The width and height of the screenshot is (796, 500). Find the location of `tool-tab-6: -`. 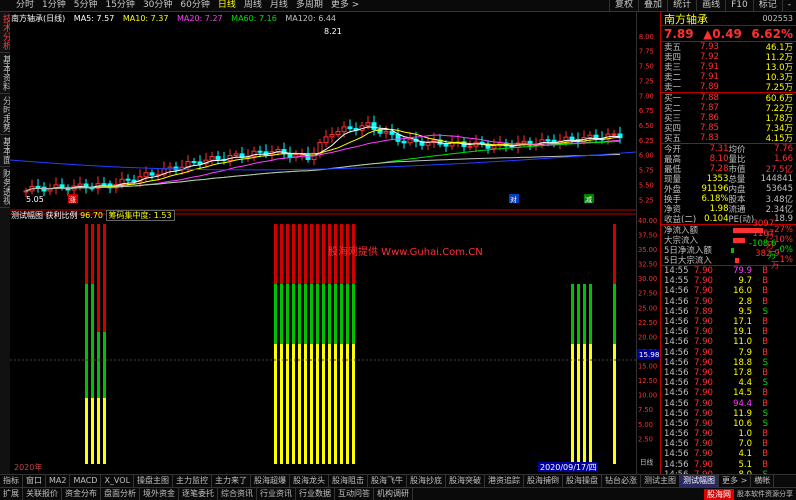

tool-tab-6: - is located at coordinates (788, 5).